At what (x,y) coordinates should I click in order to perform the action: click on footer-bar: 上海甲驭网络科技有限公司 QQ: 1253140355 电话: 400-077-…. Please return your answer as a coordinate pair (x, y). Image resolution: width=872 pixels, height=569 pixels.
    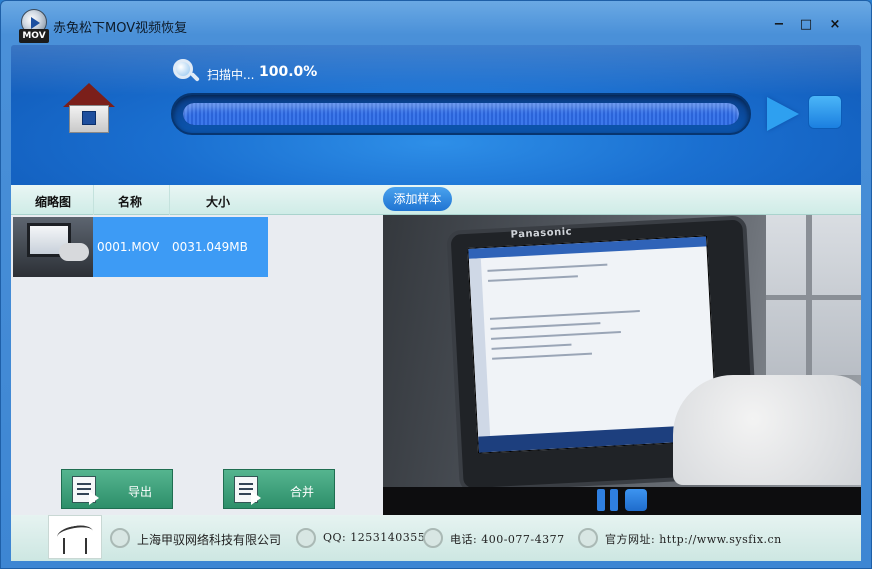
    Looking at the image, I should click on (436, 538).